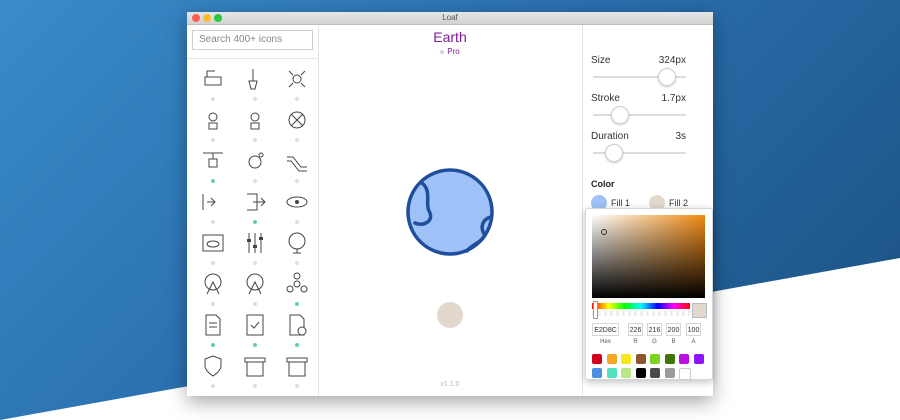  I want to click on color-heading: Color, so click(603, 184).